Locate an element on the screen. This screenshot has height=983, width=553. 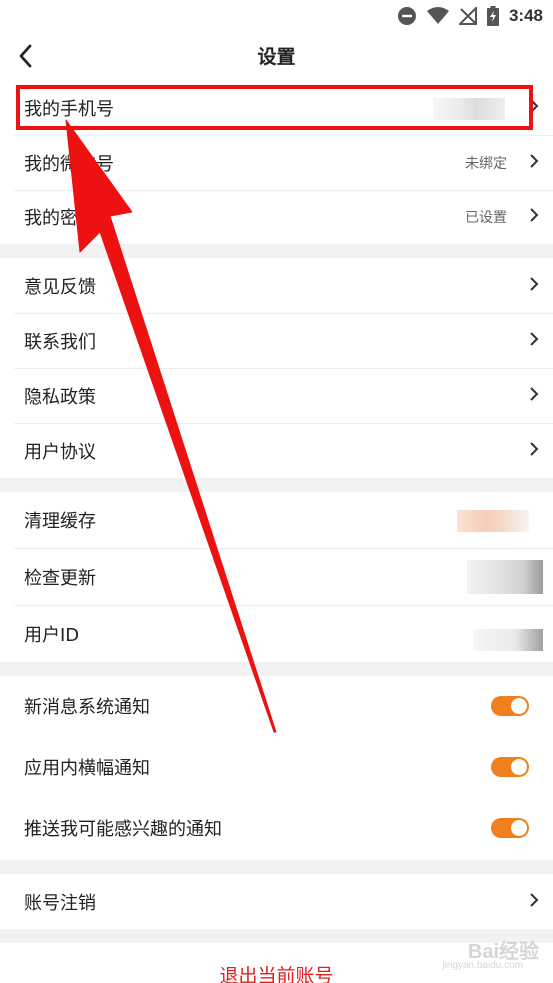
settings-item-password: 我的密码 已设置 is located at coordinates (276, 217).